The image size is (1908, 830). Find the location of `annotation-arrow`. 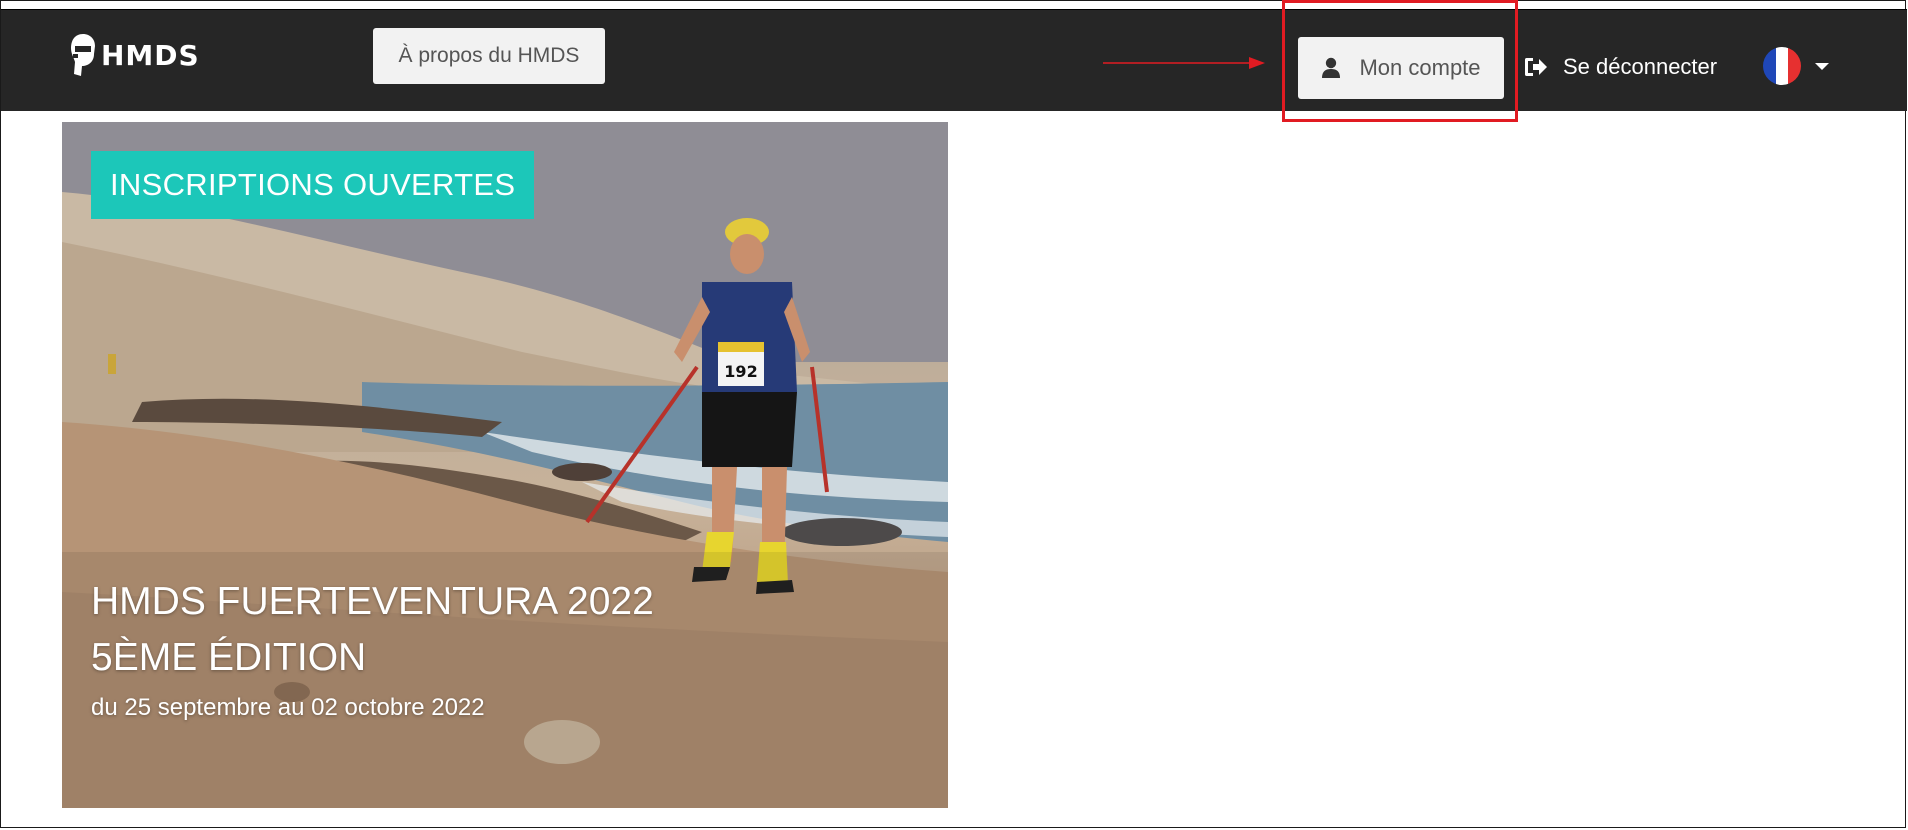

annotation-arrow is located at coordinates (1184, 63).